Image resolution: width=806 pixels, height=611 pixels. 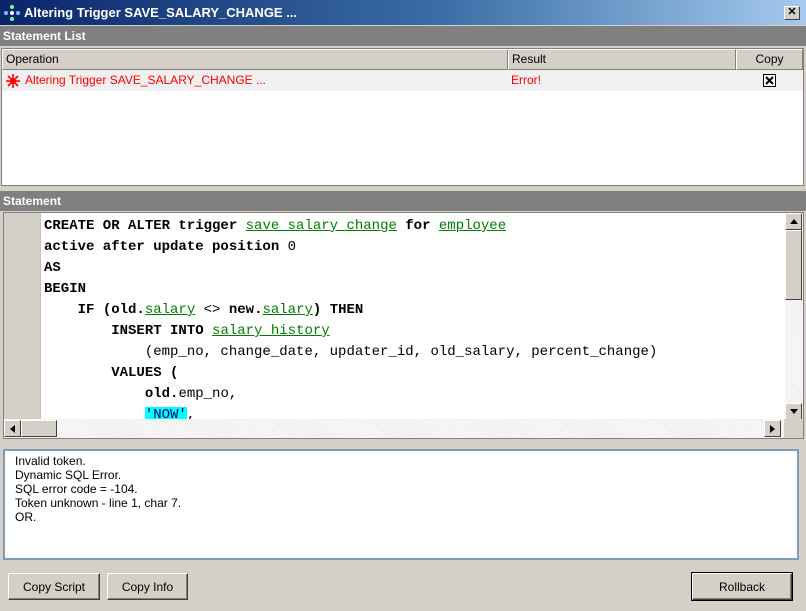 I want to click on scroll-down-button, so click(x=793, y=411).